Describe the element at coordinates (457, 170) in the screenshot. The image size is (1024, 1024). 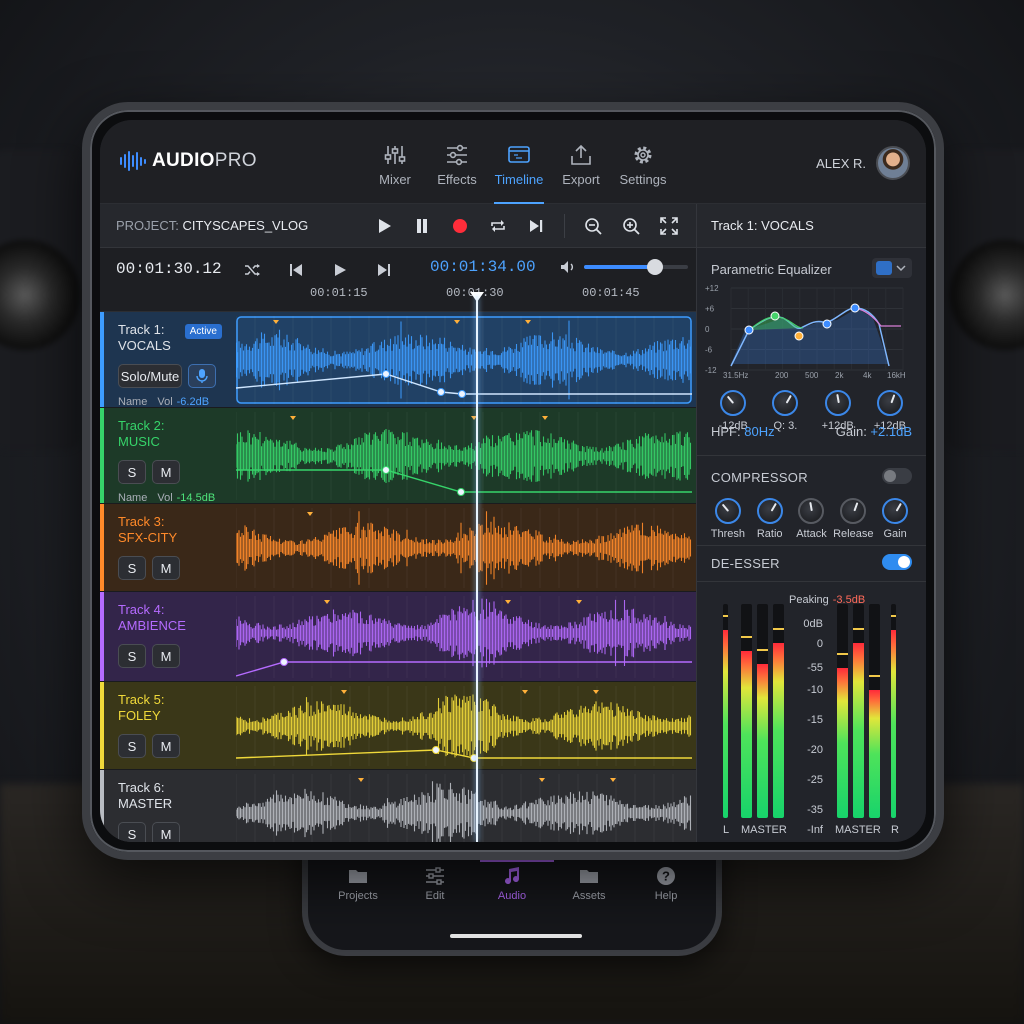
I see `nav-effects: Effects` at that location.